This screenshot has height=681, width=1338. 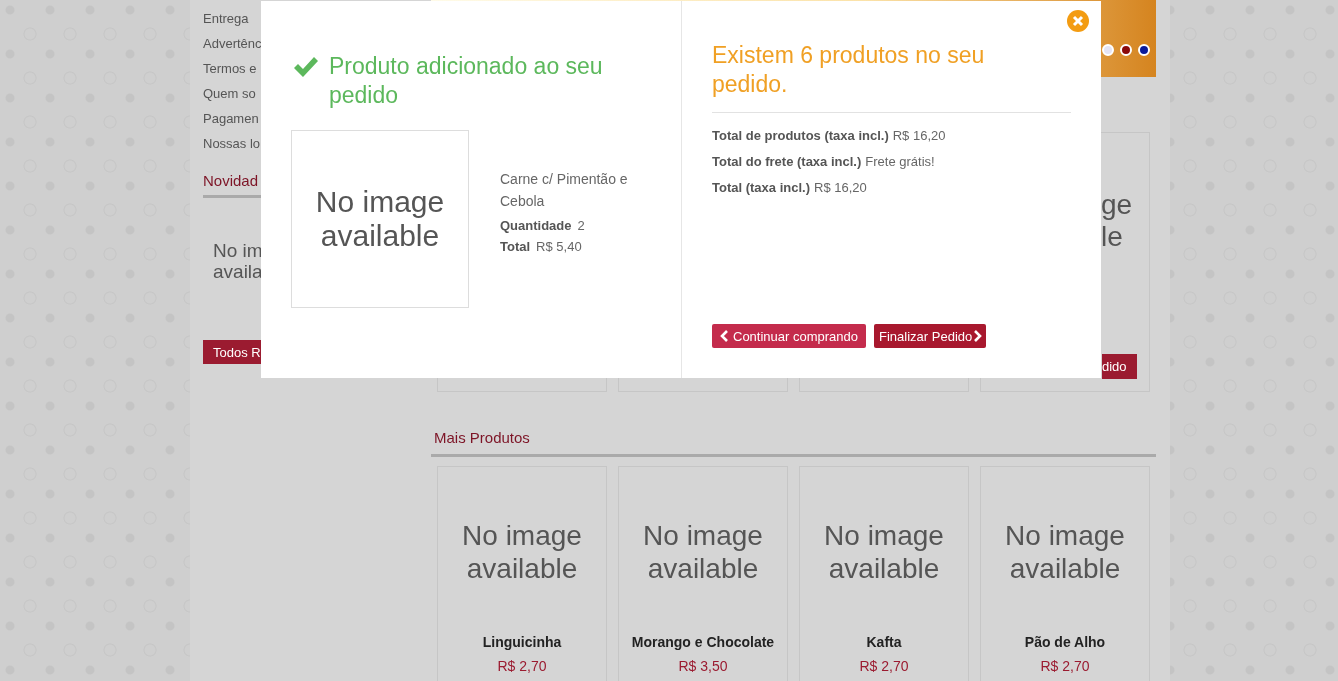 What do you see at coordinates (978, 336) in the screenshot?
I see `chevron-right-icon` at bounding box center [978, 336].